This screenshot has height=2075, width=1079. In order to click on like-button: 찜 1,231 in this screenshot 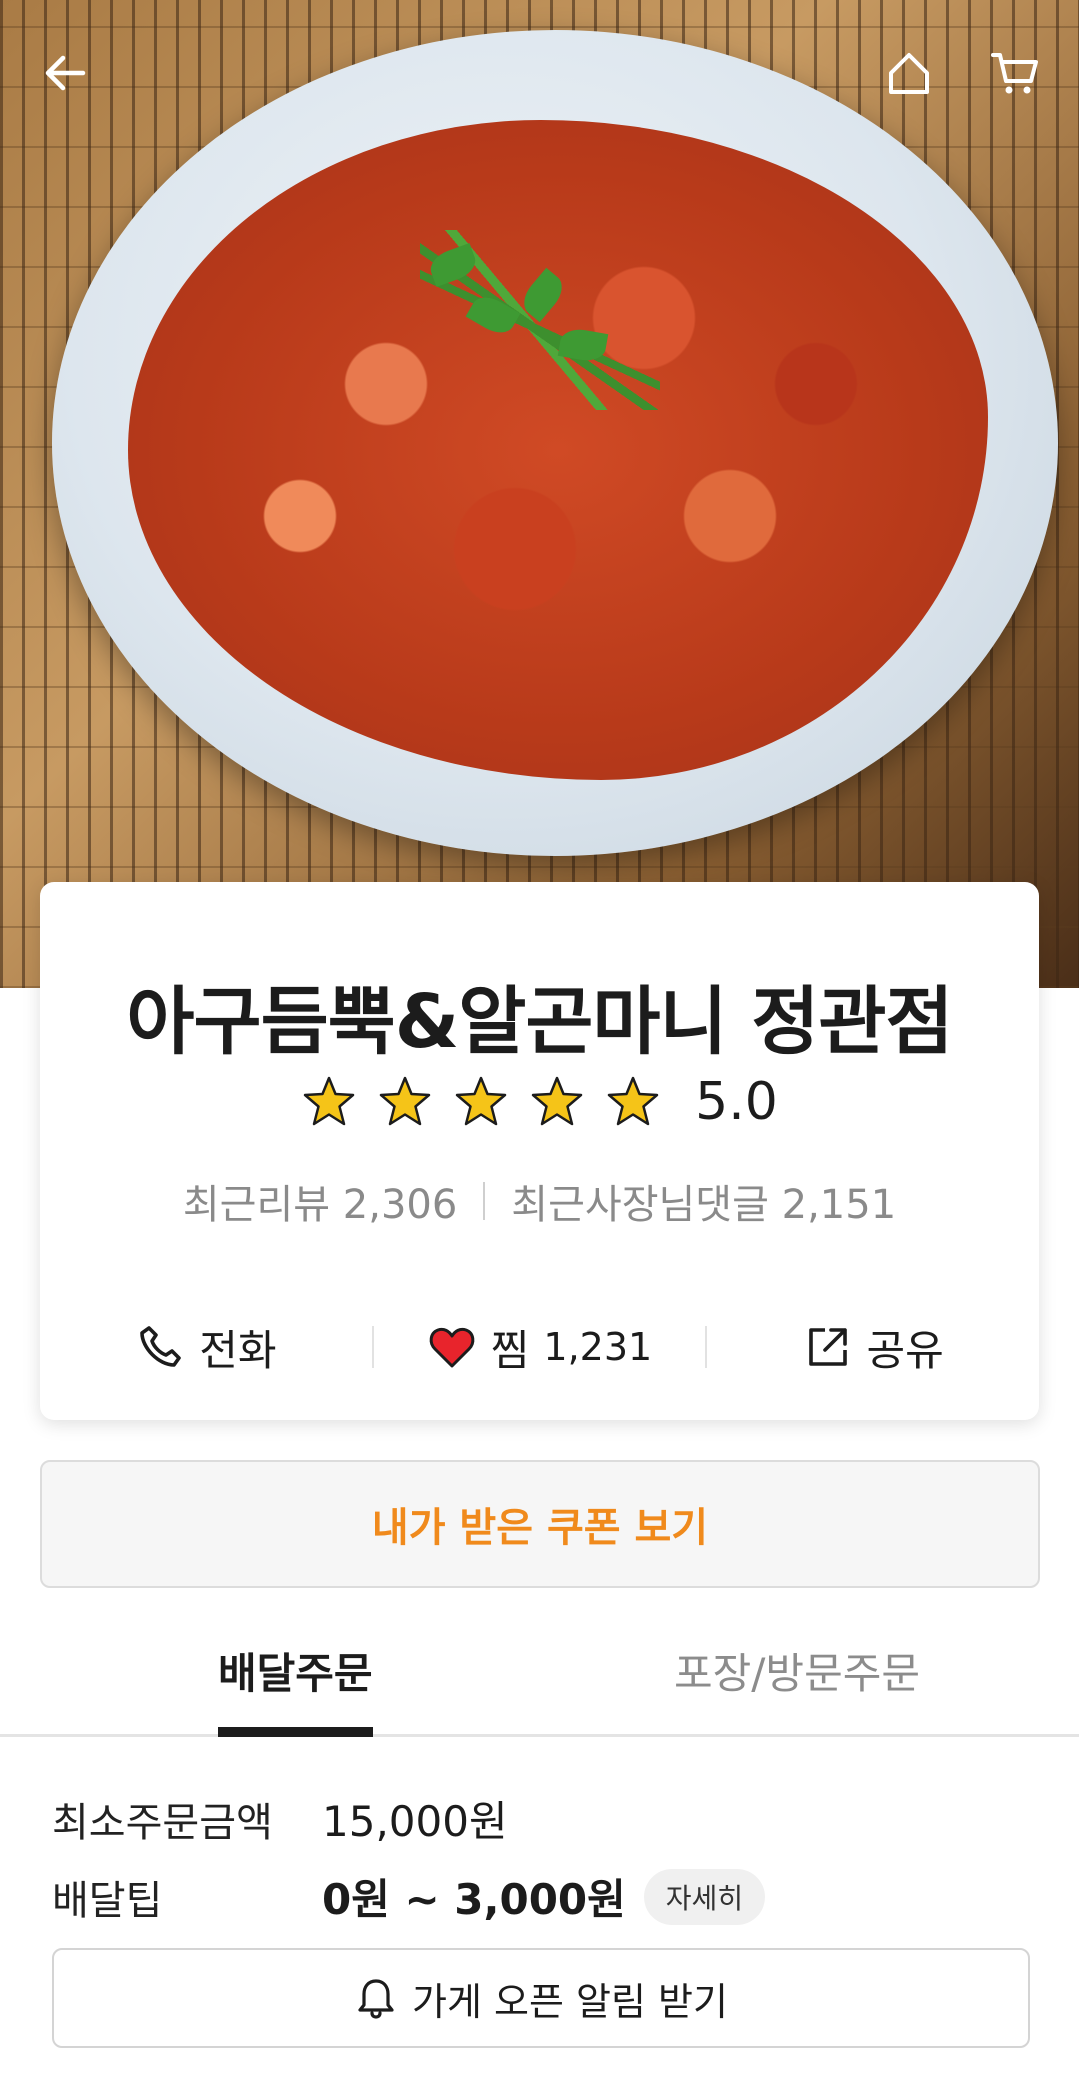, I will do `click(540, 1347)`.